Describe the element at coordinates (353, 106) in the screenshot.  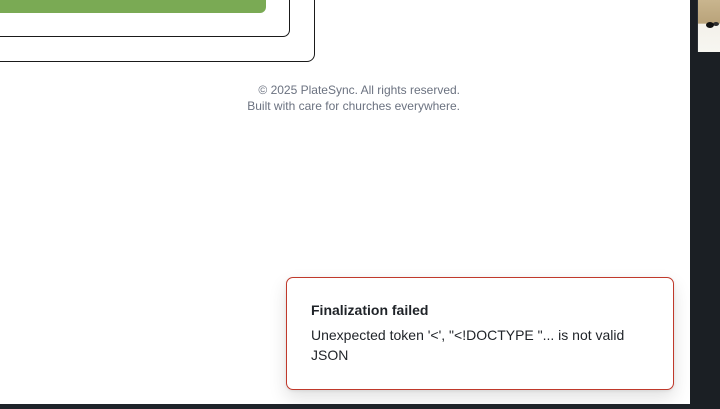
I see `footer-tagline: Built with care for churches everywhere.` at that location.